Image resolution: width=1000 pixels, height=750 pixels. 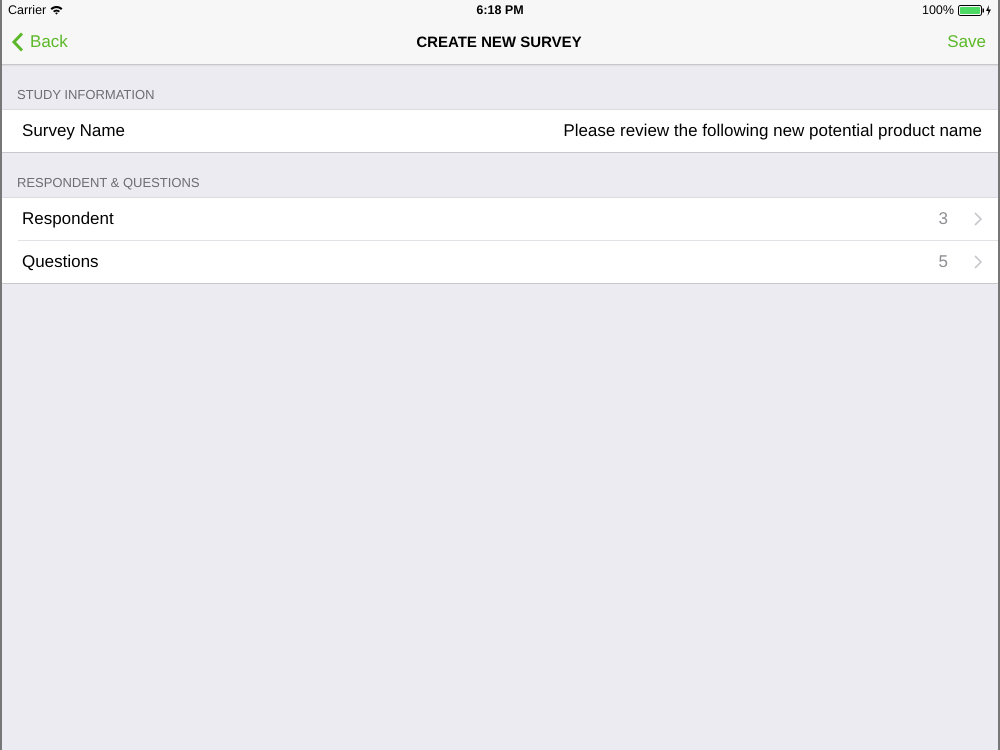 What do you see at coordinates (500, 10) in the screenshot?
I see `clock-time: 6:18 PM` at bounding box center [500, 10].